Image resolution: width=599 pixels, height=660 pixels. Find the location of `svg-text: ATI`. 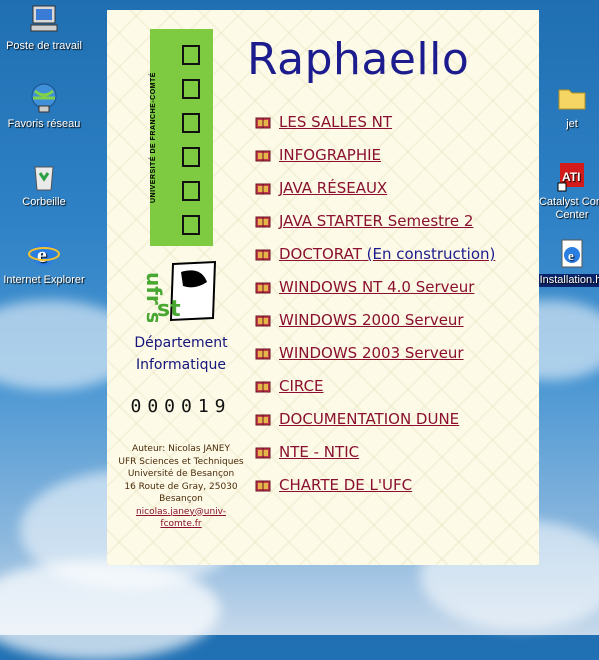

svg-text: ATI is located at coordinates (571, 177).